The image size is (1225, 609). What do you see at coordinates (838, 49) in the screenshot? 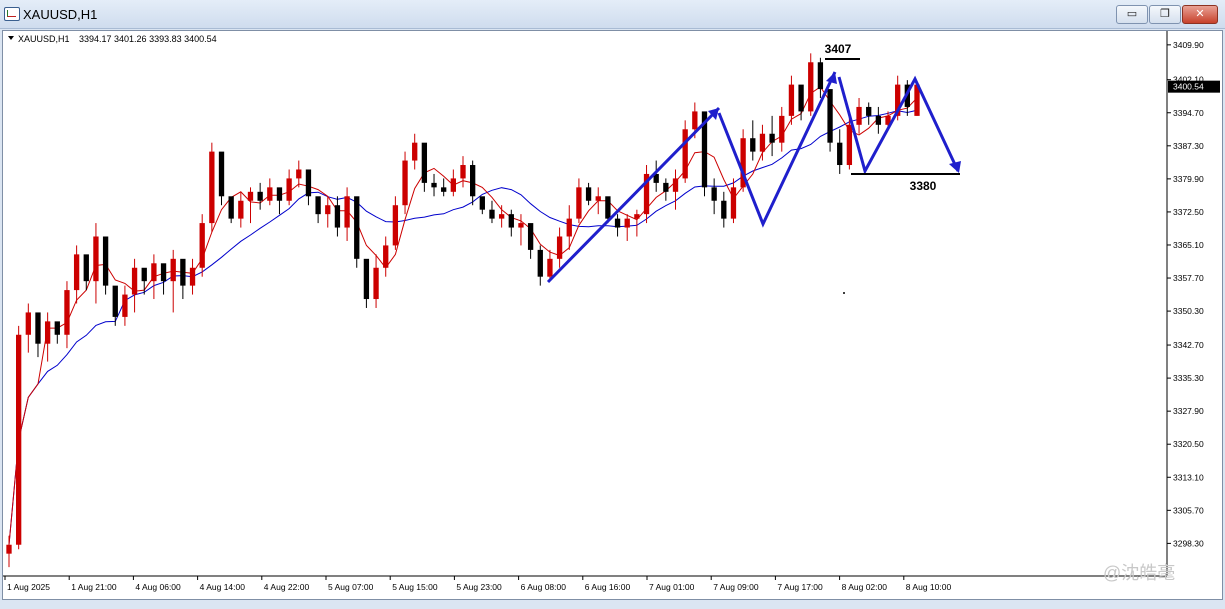
I see `label-3407: 3407` at bounding box center [838, 49].